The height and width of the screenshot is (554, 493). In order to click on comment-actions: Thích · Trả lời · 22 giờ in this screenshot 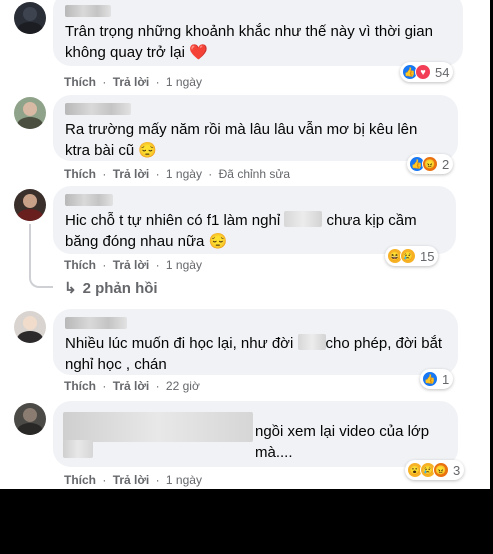, I will do `click(132, 386)`.